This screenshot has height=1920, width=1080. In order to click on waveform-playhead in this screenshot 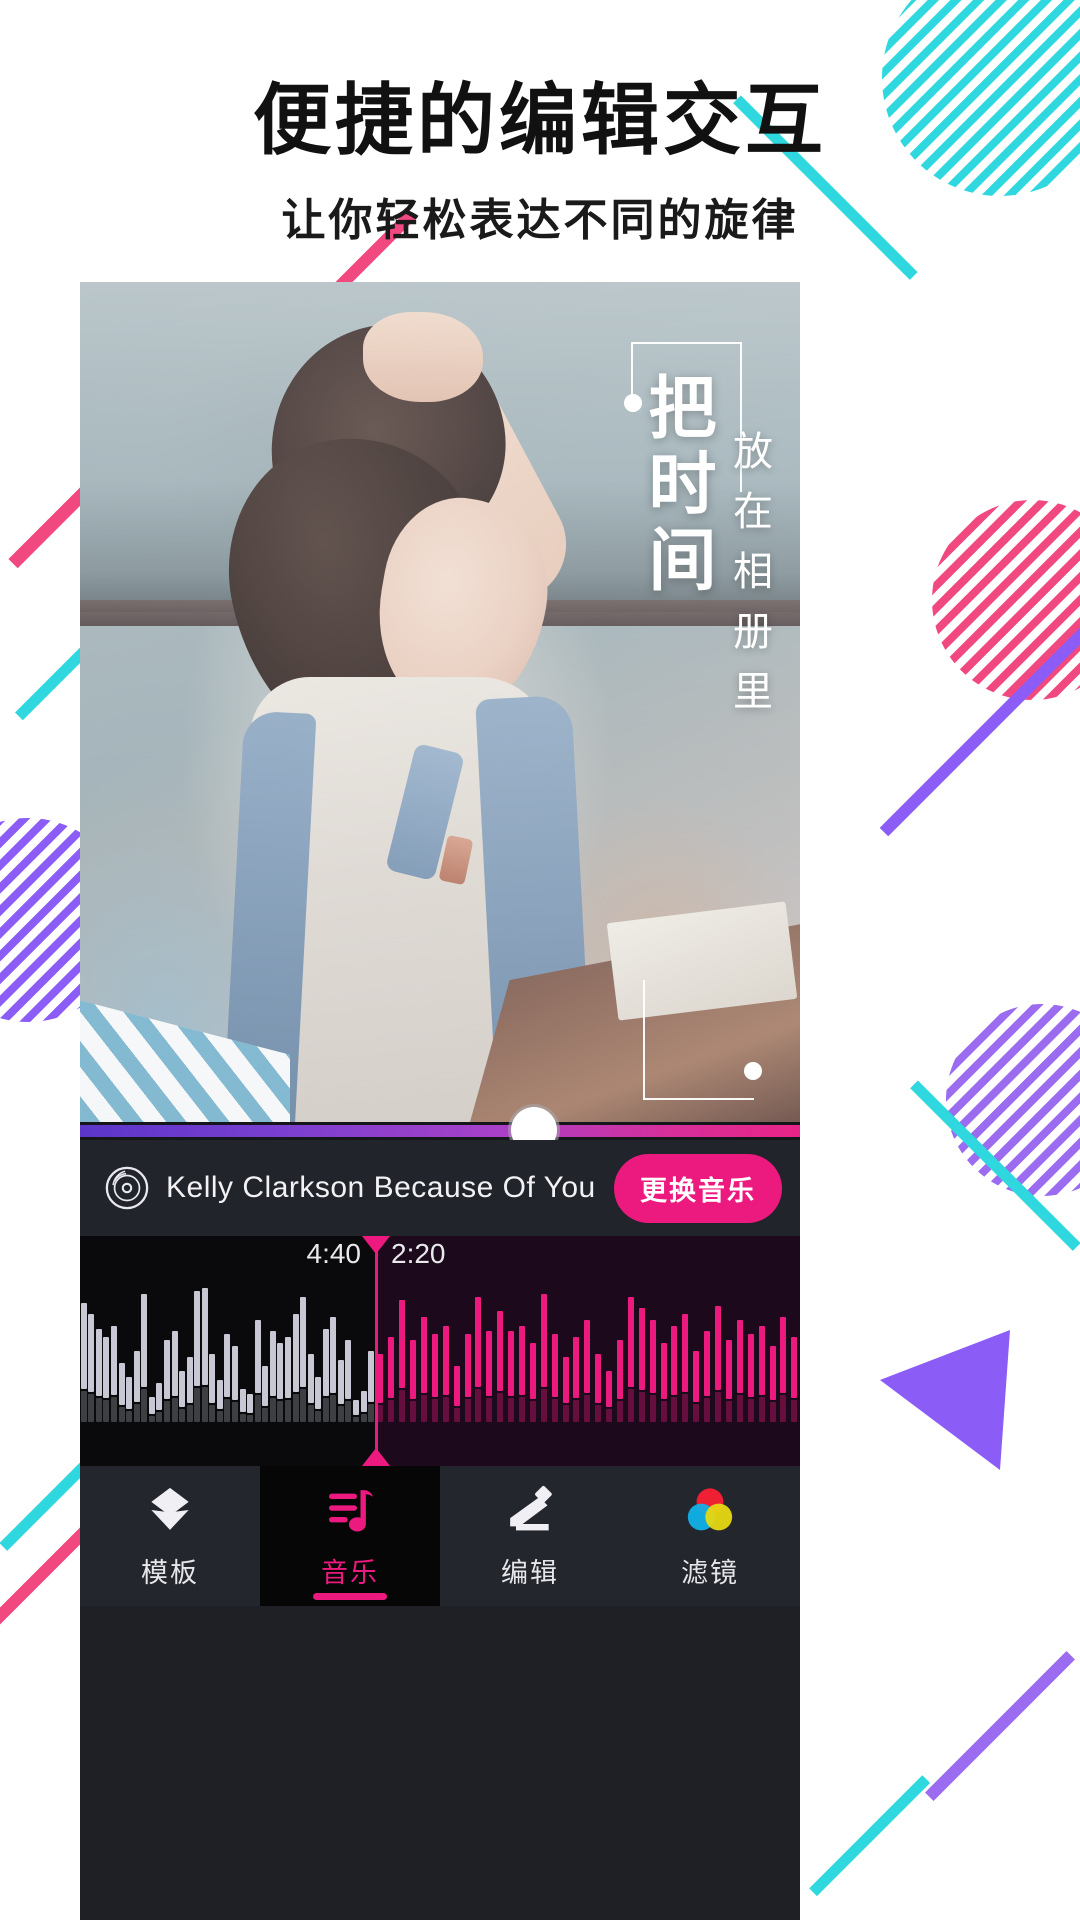, I will do `click(376, 1351)`.